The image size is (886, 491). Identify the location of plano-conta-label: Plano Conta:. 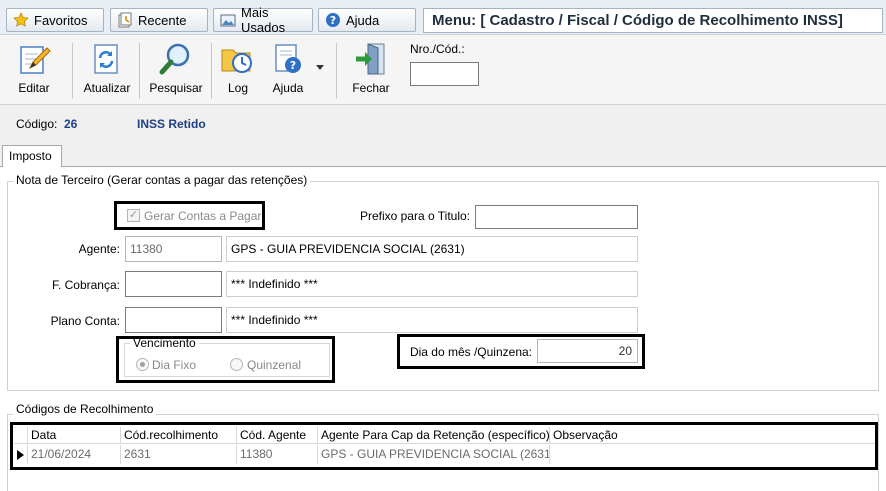
(85, 321).